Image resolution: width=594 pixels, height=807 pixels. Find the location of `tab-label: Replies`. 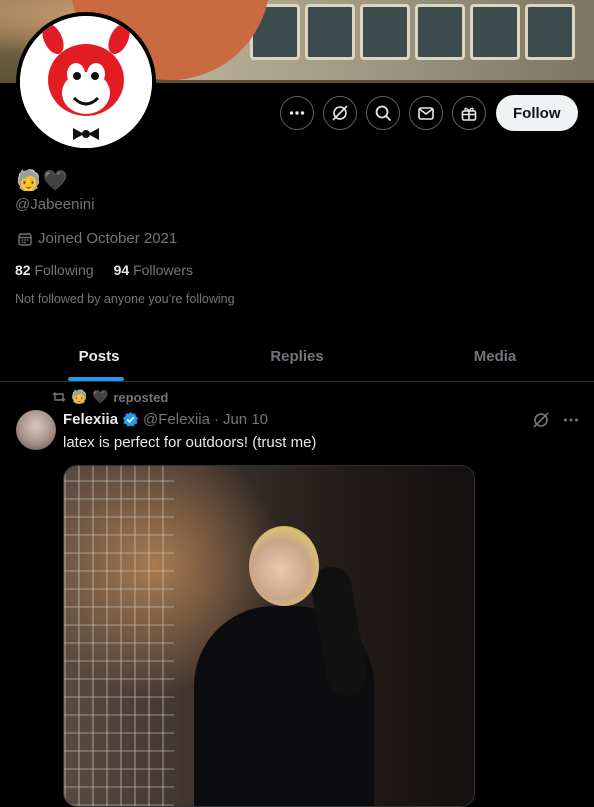

tab-label: Replies is located at coordinates (297, 356).